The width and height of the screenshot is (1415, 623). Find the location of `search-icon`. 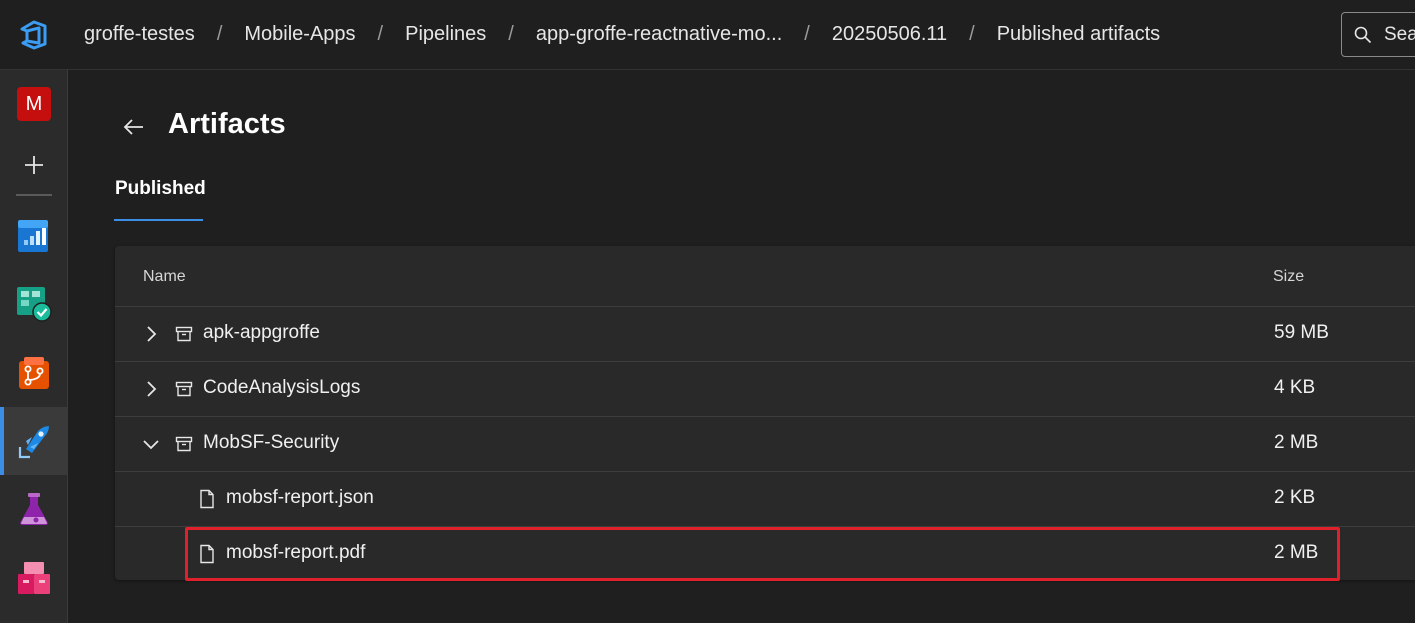

search-icon is located at coordinates (1363, 34).